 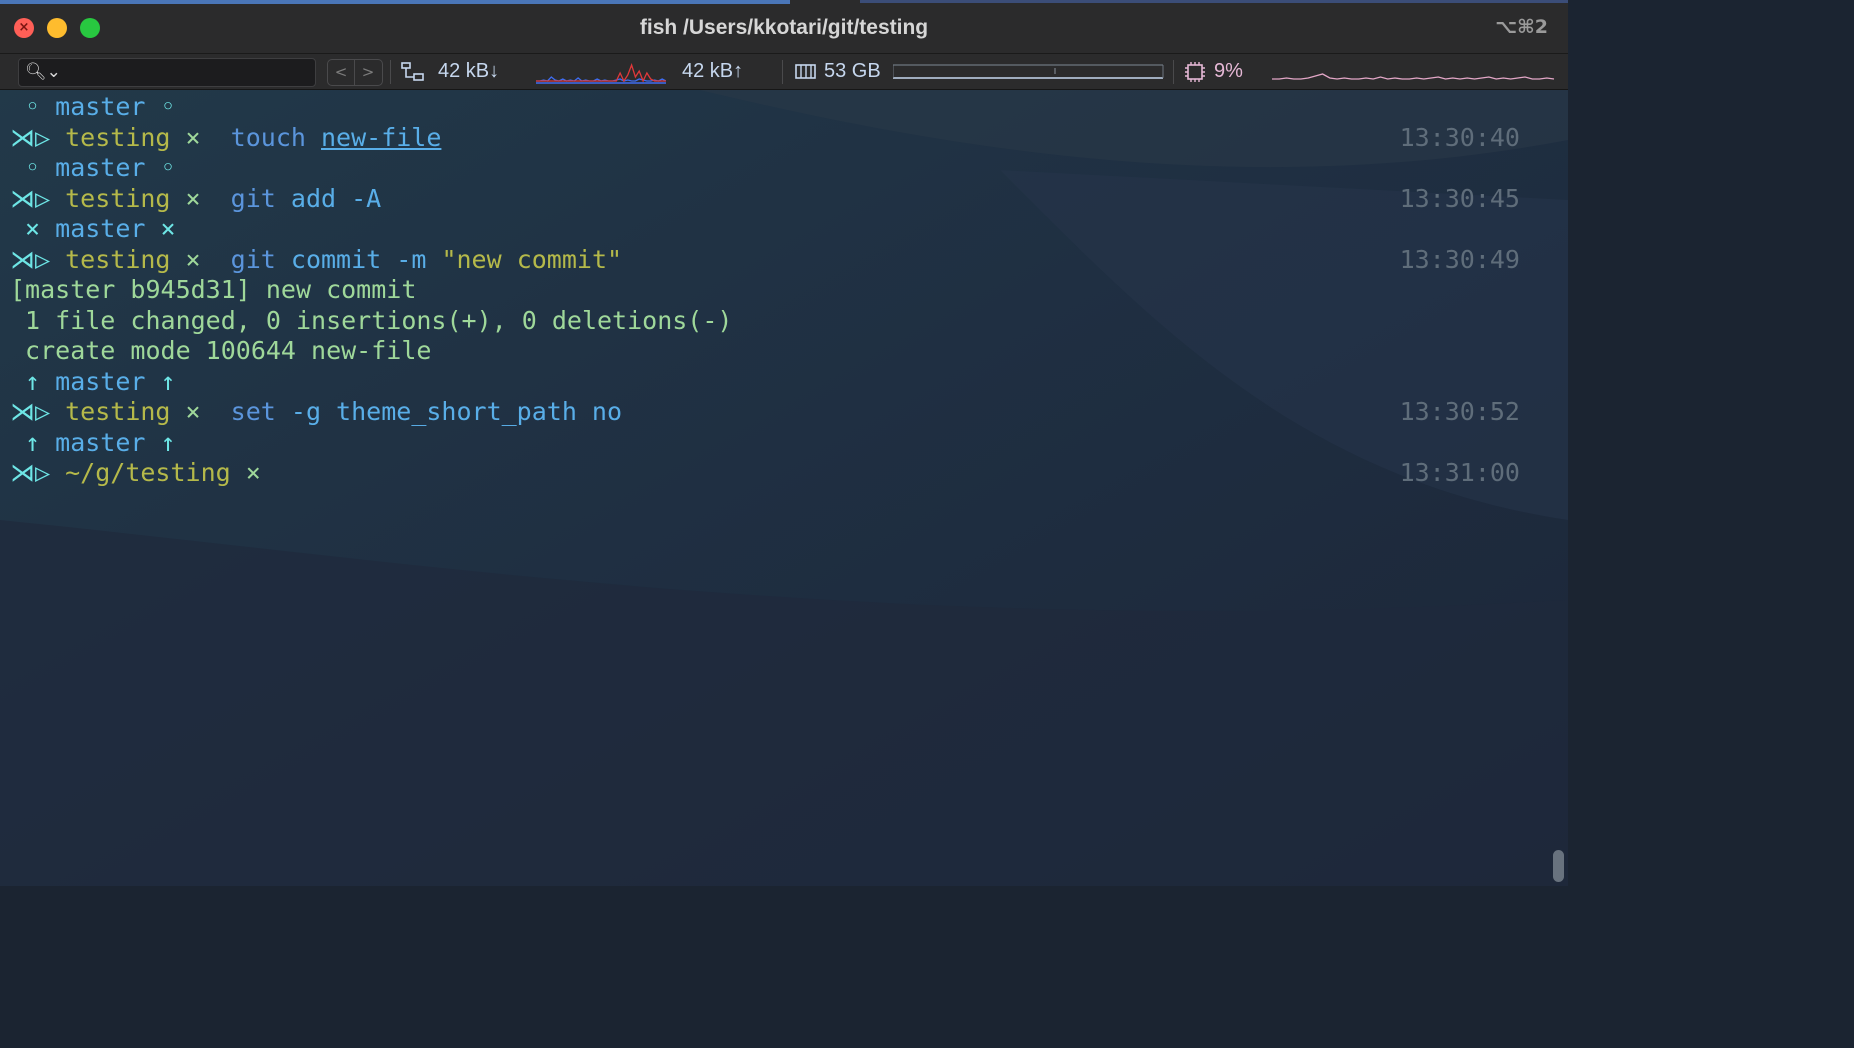 I want to click on prompt-timestamp: 13:30:40, so click(x=1459, y=137).